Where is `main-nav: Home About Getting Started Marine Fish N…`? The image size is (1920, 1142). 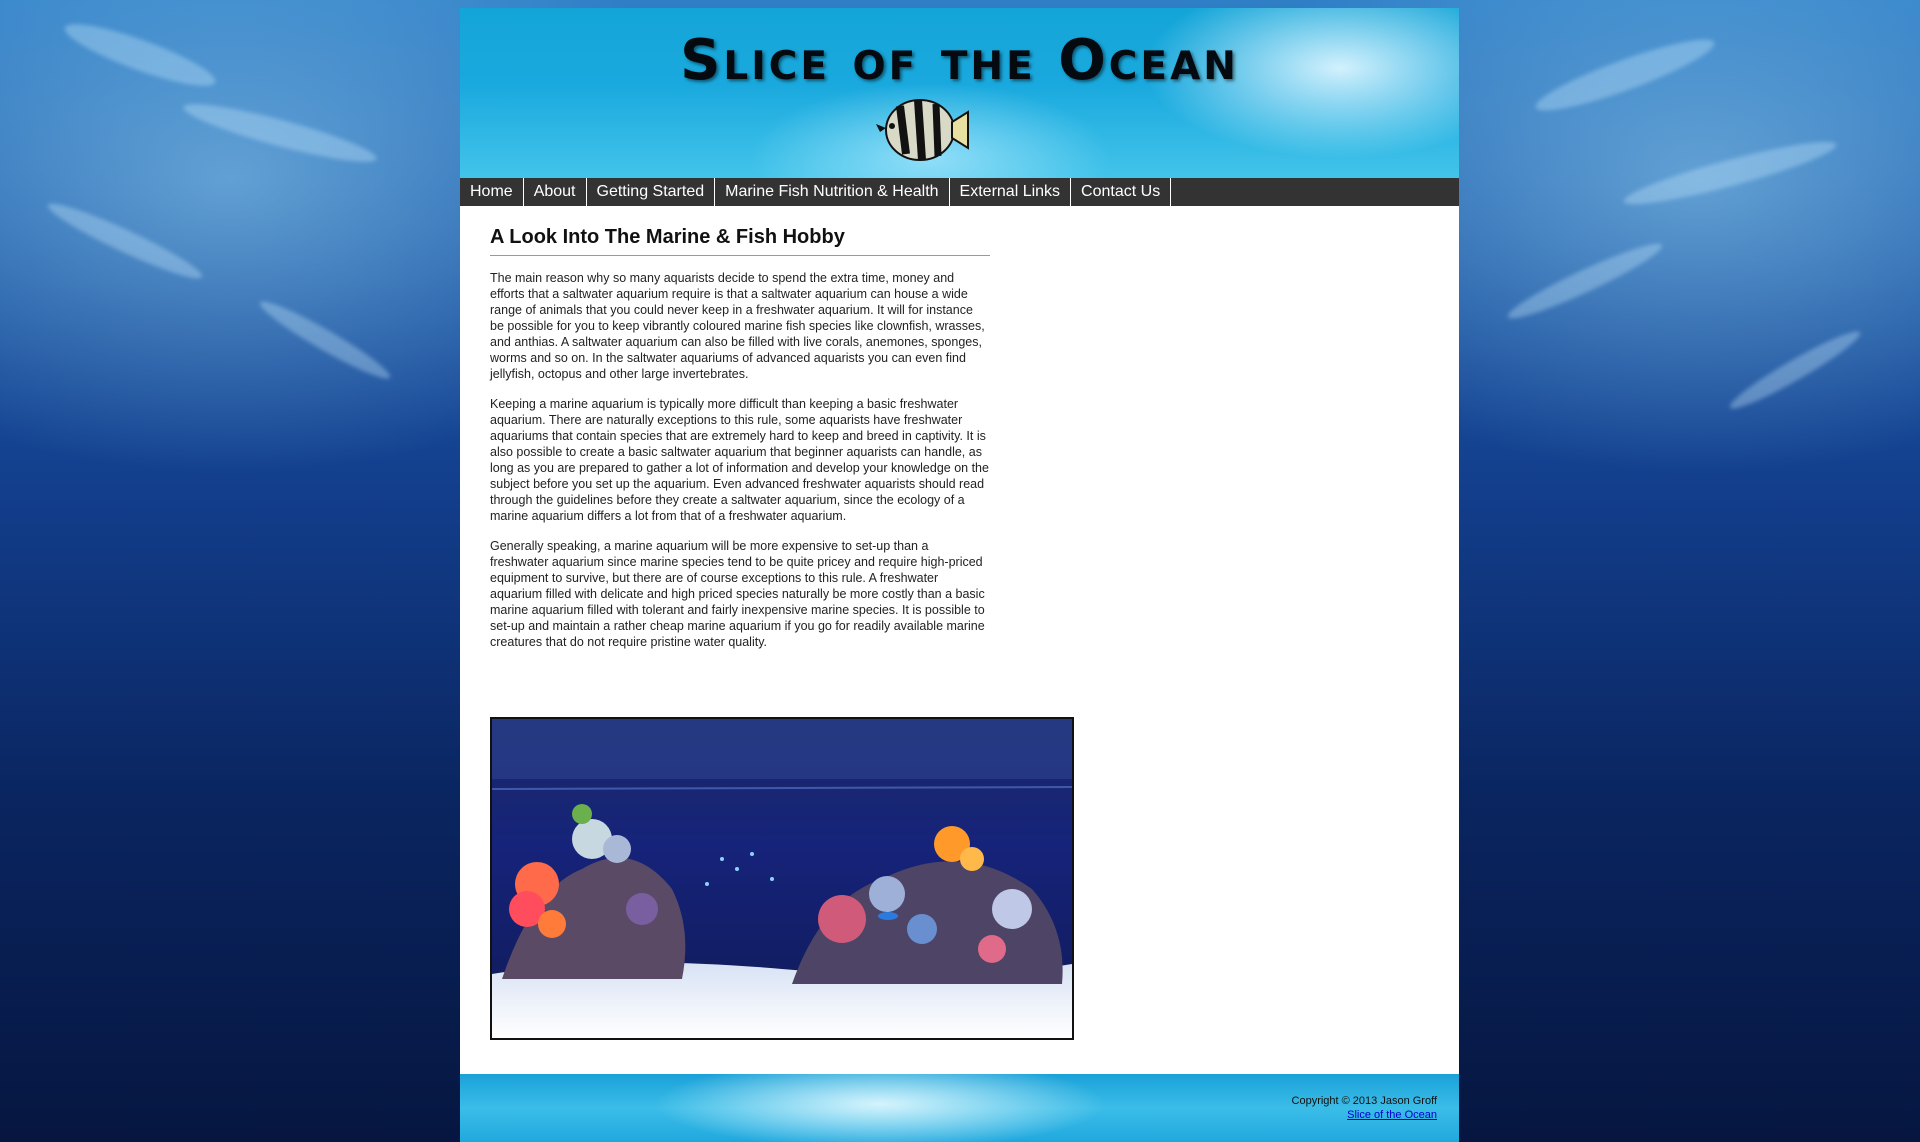 main-nav: Home About Getting Started Marine Fish N… is located at coordinates (959, 192).